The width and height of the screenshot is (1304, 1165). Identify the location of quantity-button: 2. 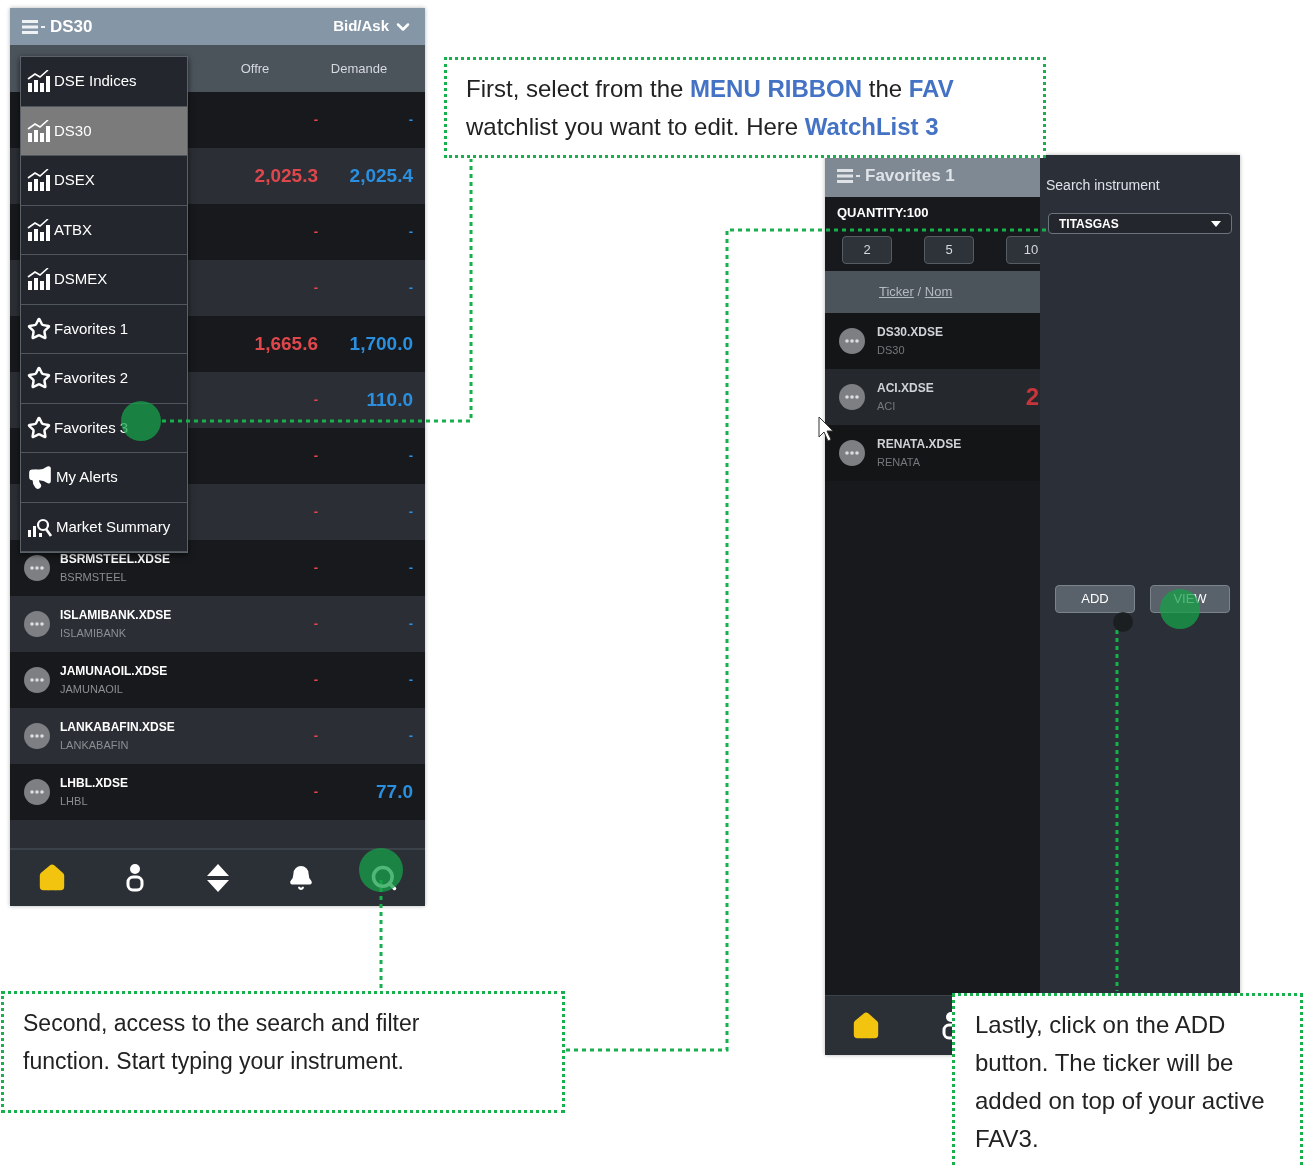
(867, 250).